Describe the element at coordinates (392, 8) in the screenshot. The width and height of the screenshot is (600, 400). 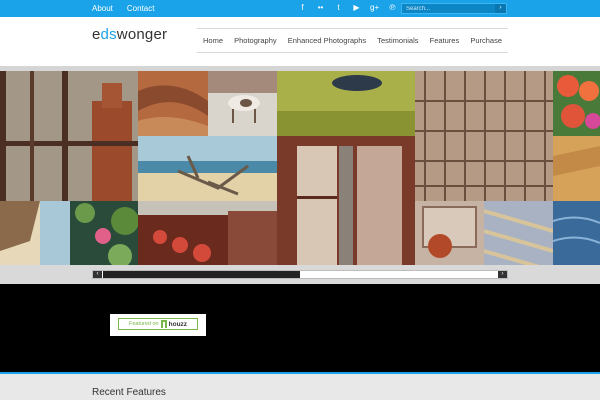
I see `pinterest-icon: ℗` at that location.